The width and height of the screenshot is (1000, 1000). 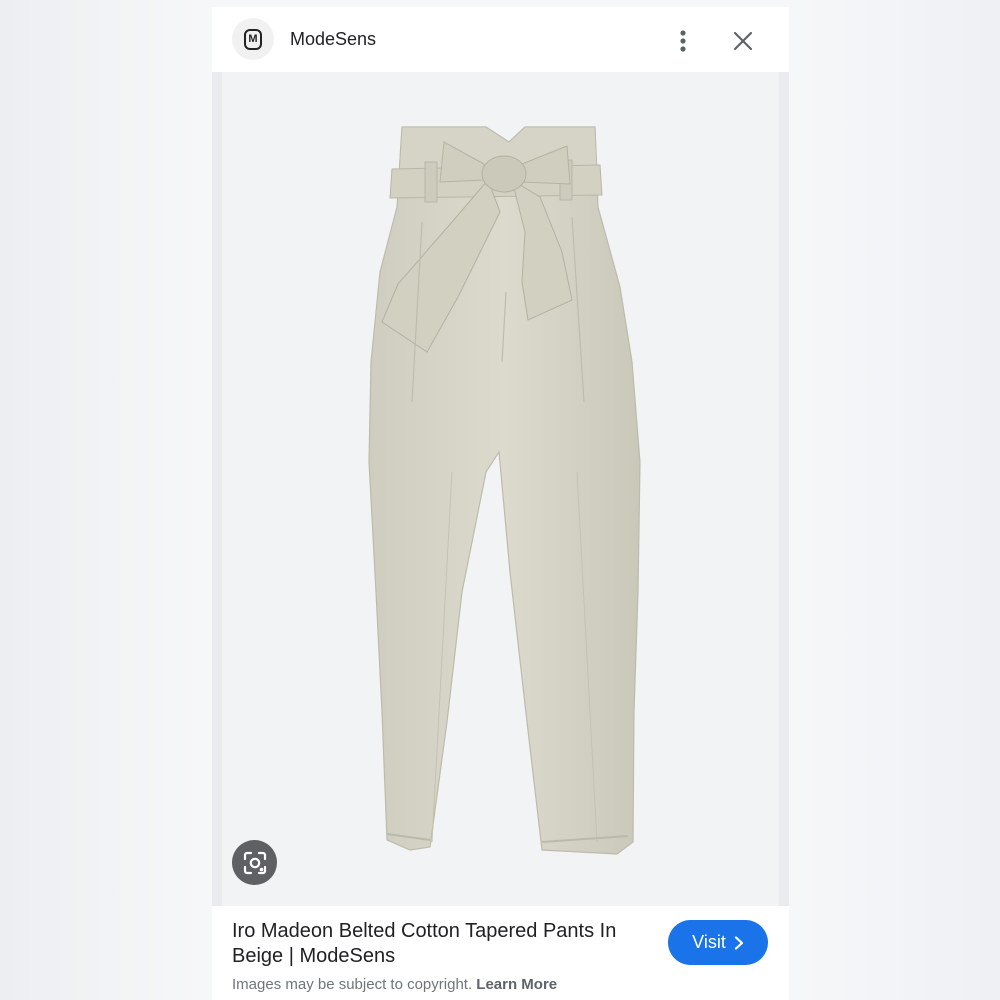 I want to click on close-icon, so click(x=743, y=41).